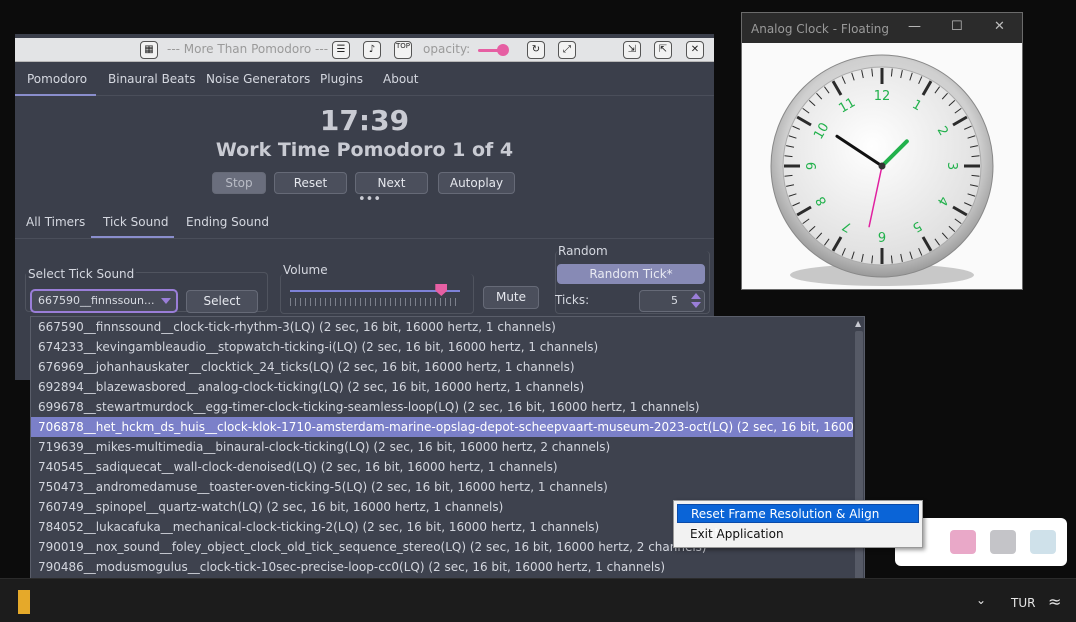 This screenshot has width=1076, height=622. Describe the element at coordinates (882, 96) in the screenshot. I see `clock-hour-number: 12` at that location.